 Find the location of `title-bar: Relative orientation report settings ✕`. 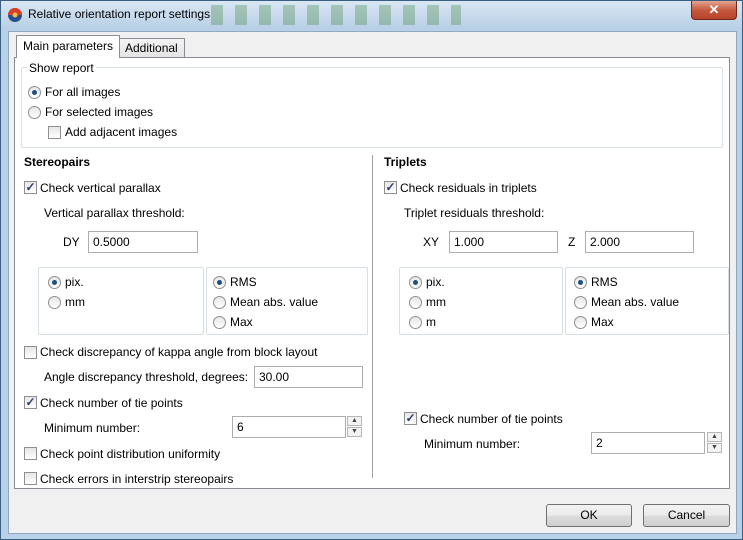

title-bar: Relative orientation report settings ✕ is located at coordinates (371, 15).